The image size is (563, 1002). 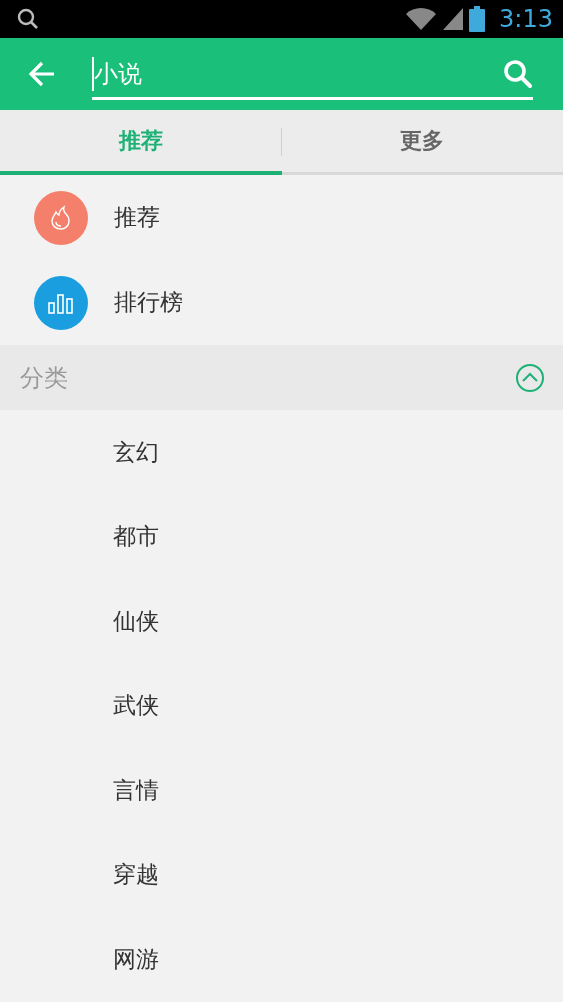 What do you see at coordinates (136, 537) in the screenshot?
I see `category-item: 都市` at bounding box center [136, 537].